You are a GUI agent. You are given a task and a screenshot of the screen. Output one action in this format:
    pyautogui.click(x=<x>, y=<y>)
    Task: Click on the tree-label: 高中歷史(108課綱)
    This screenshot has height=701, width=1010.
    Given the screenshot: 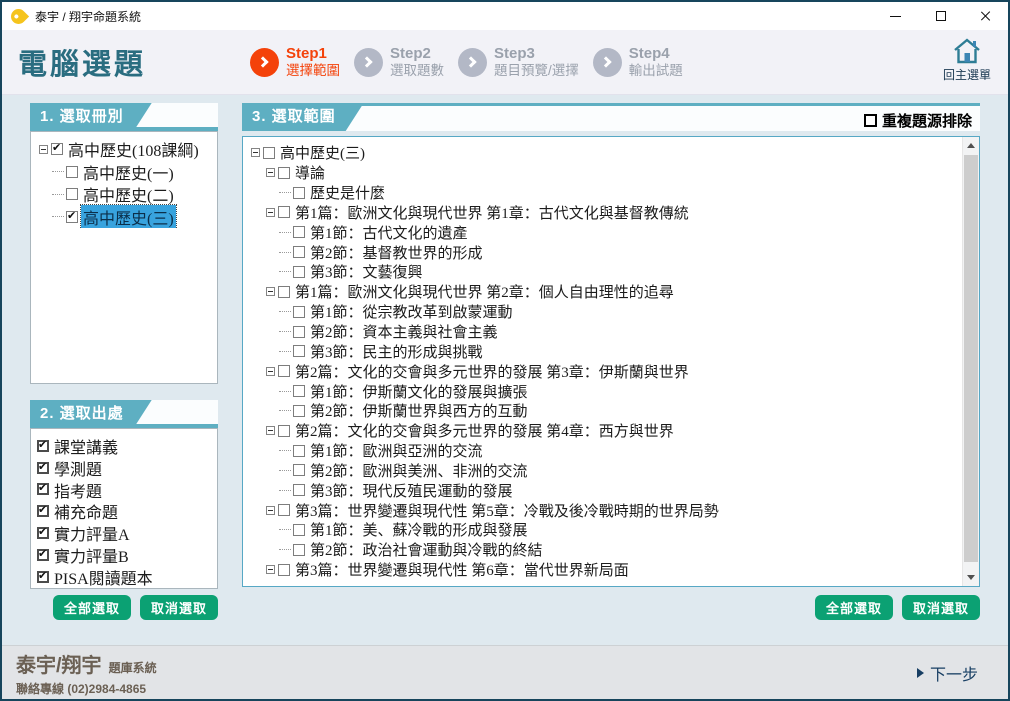 What is the action you would take?
    pyautogui.click(x=133, y=149)
    